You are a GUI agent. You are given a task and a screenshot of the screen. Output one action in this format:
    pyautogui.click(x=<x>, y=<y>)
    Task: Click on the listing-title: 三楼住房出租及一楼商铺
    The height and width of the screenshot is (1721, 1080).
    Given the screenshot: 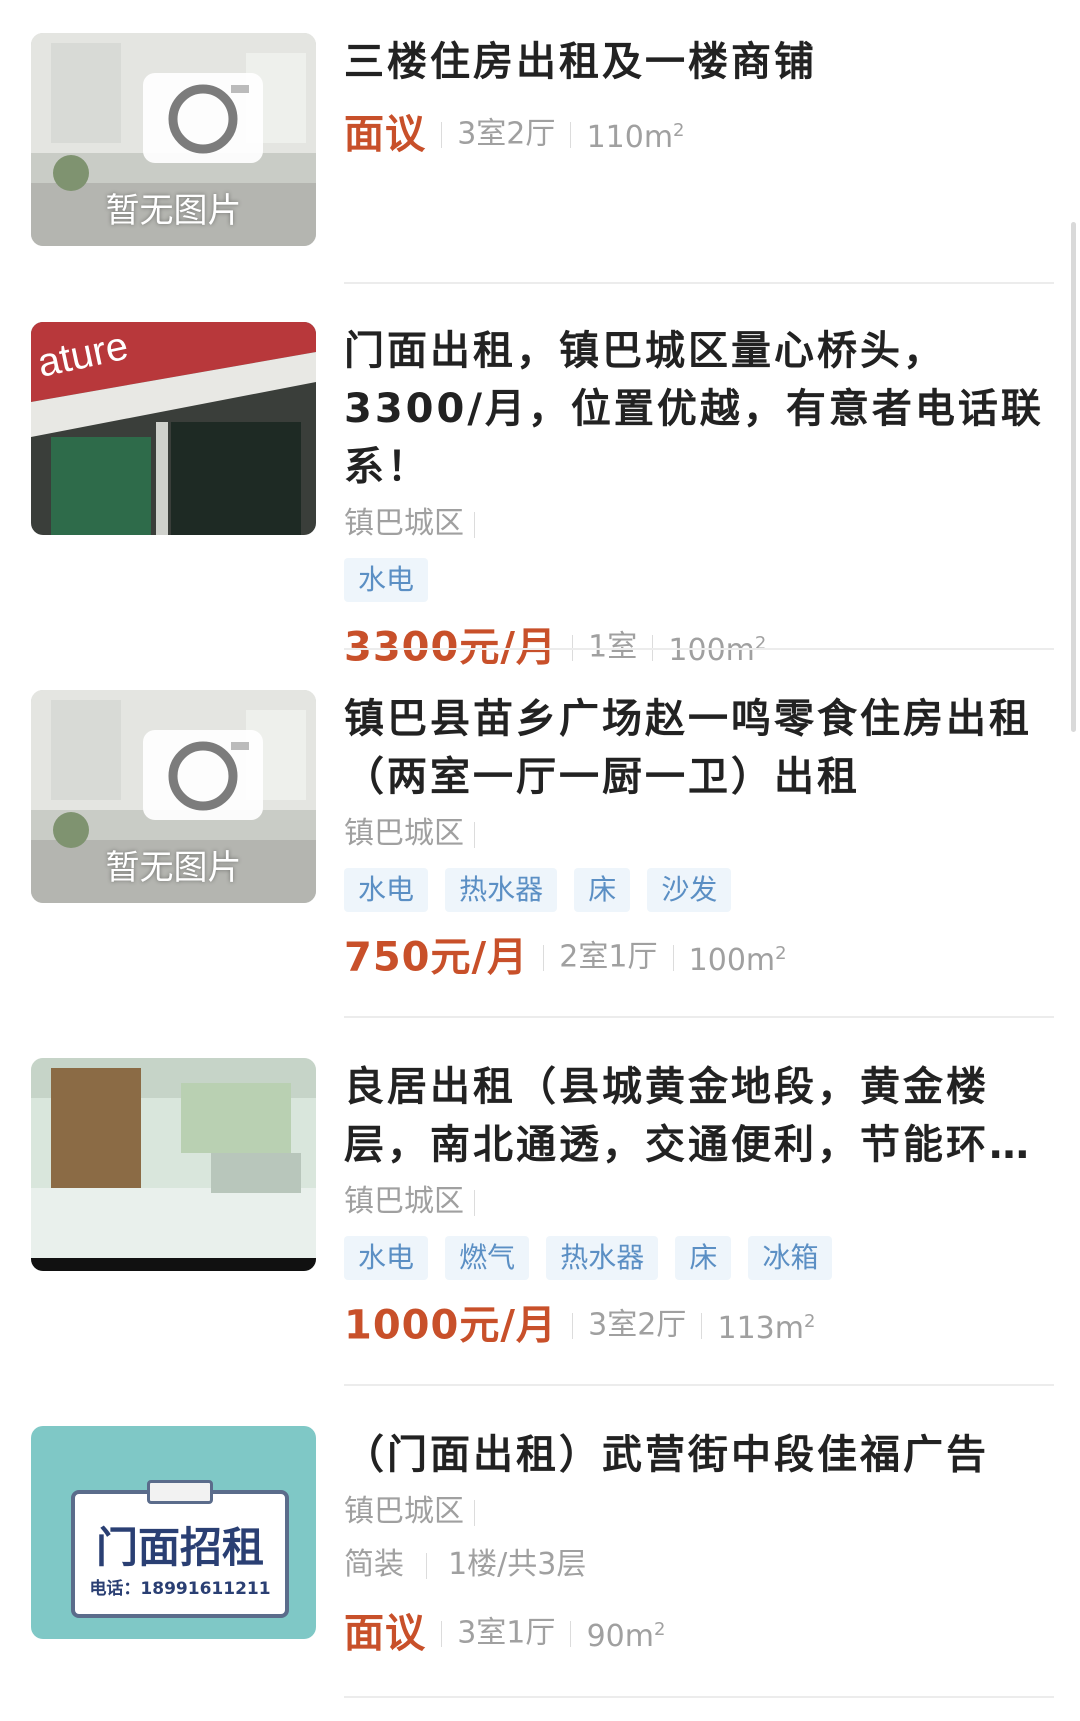 What is the action you would take?
    pyautogui.click(x=694, y=62)
    